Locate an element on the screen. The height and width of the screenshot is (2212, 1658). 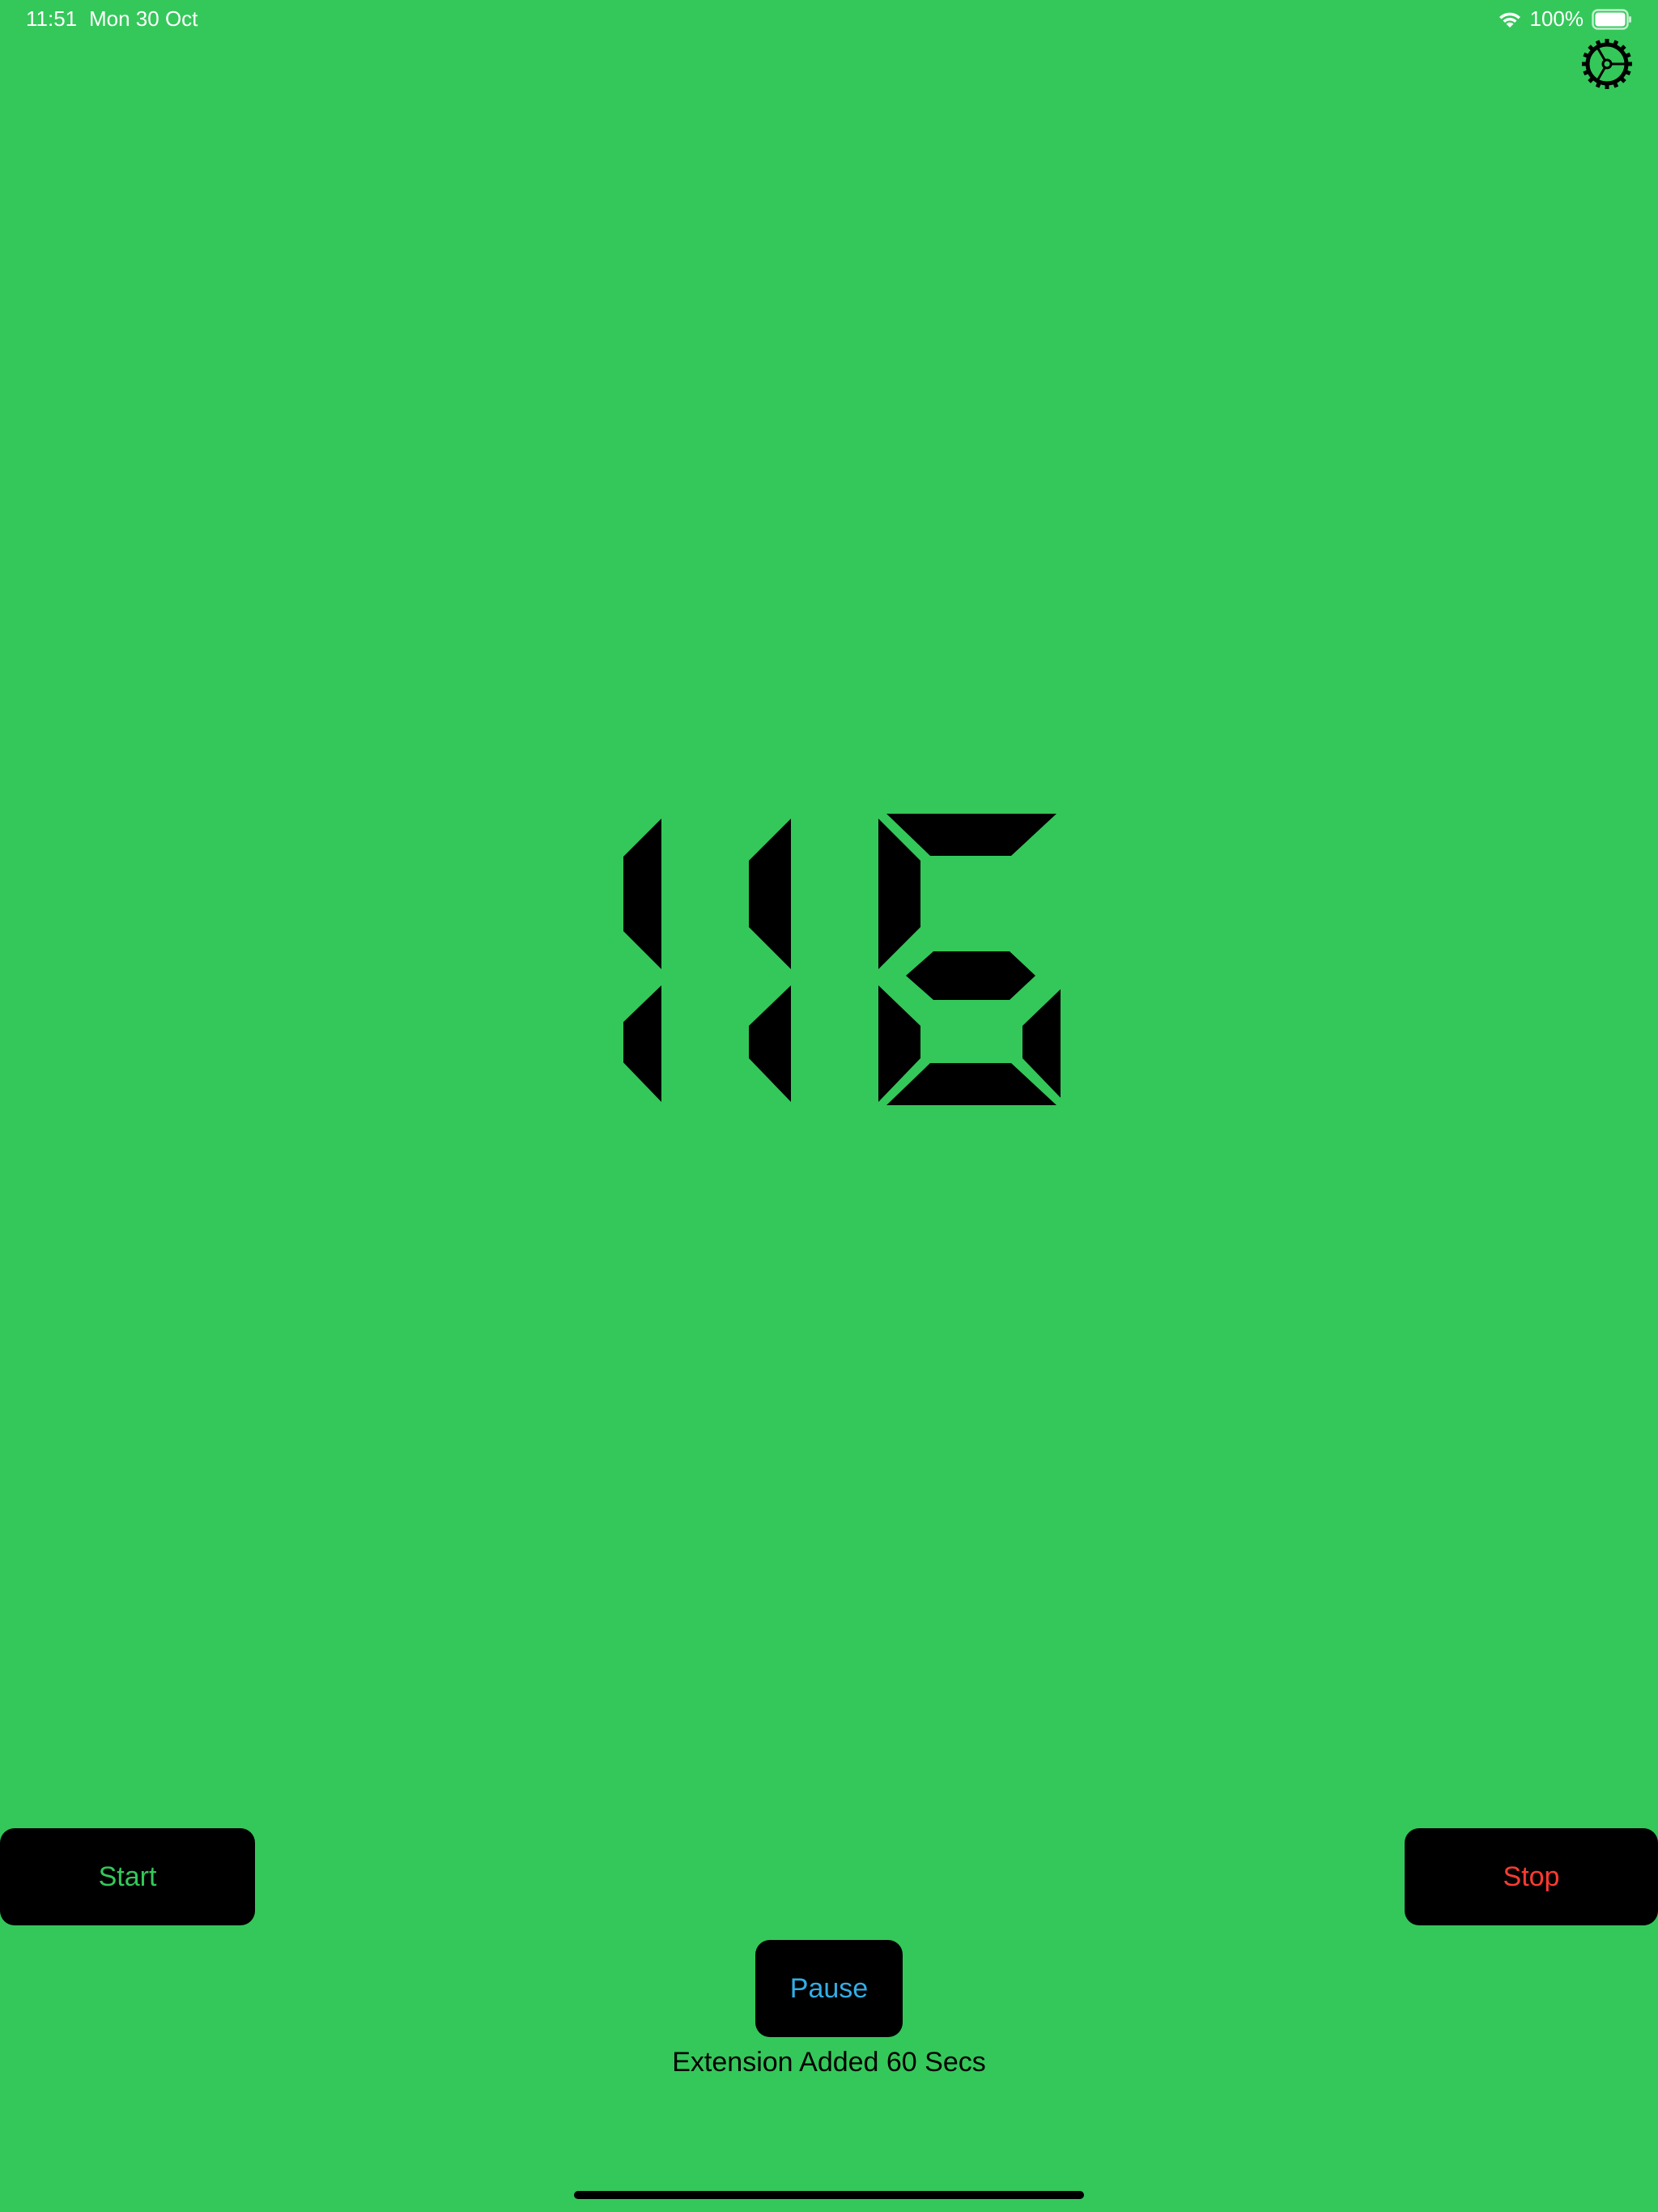
start-button: Start is located at coordinates (127, 1877).